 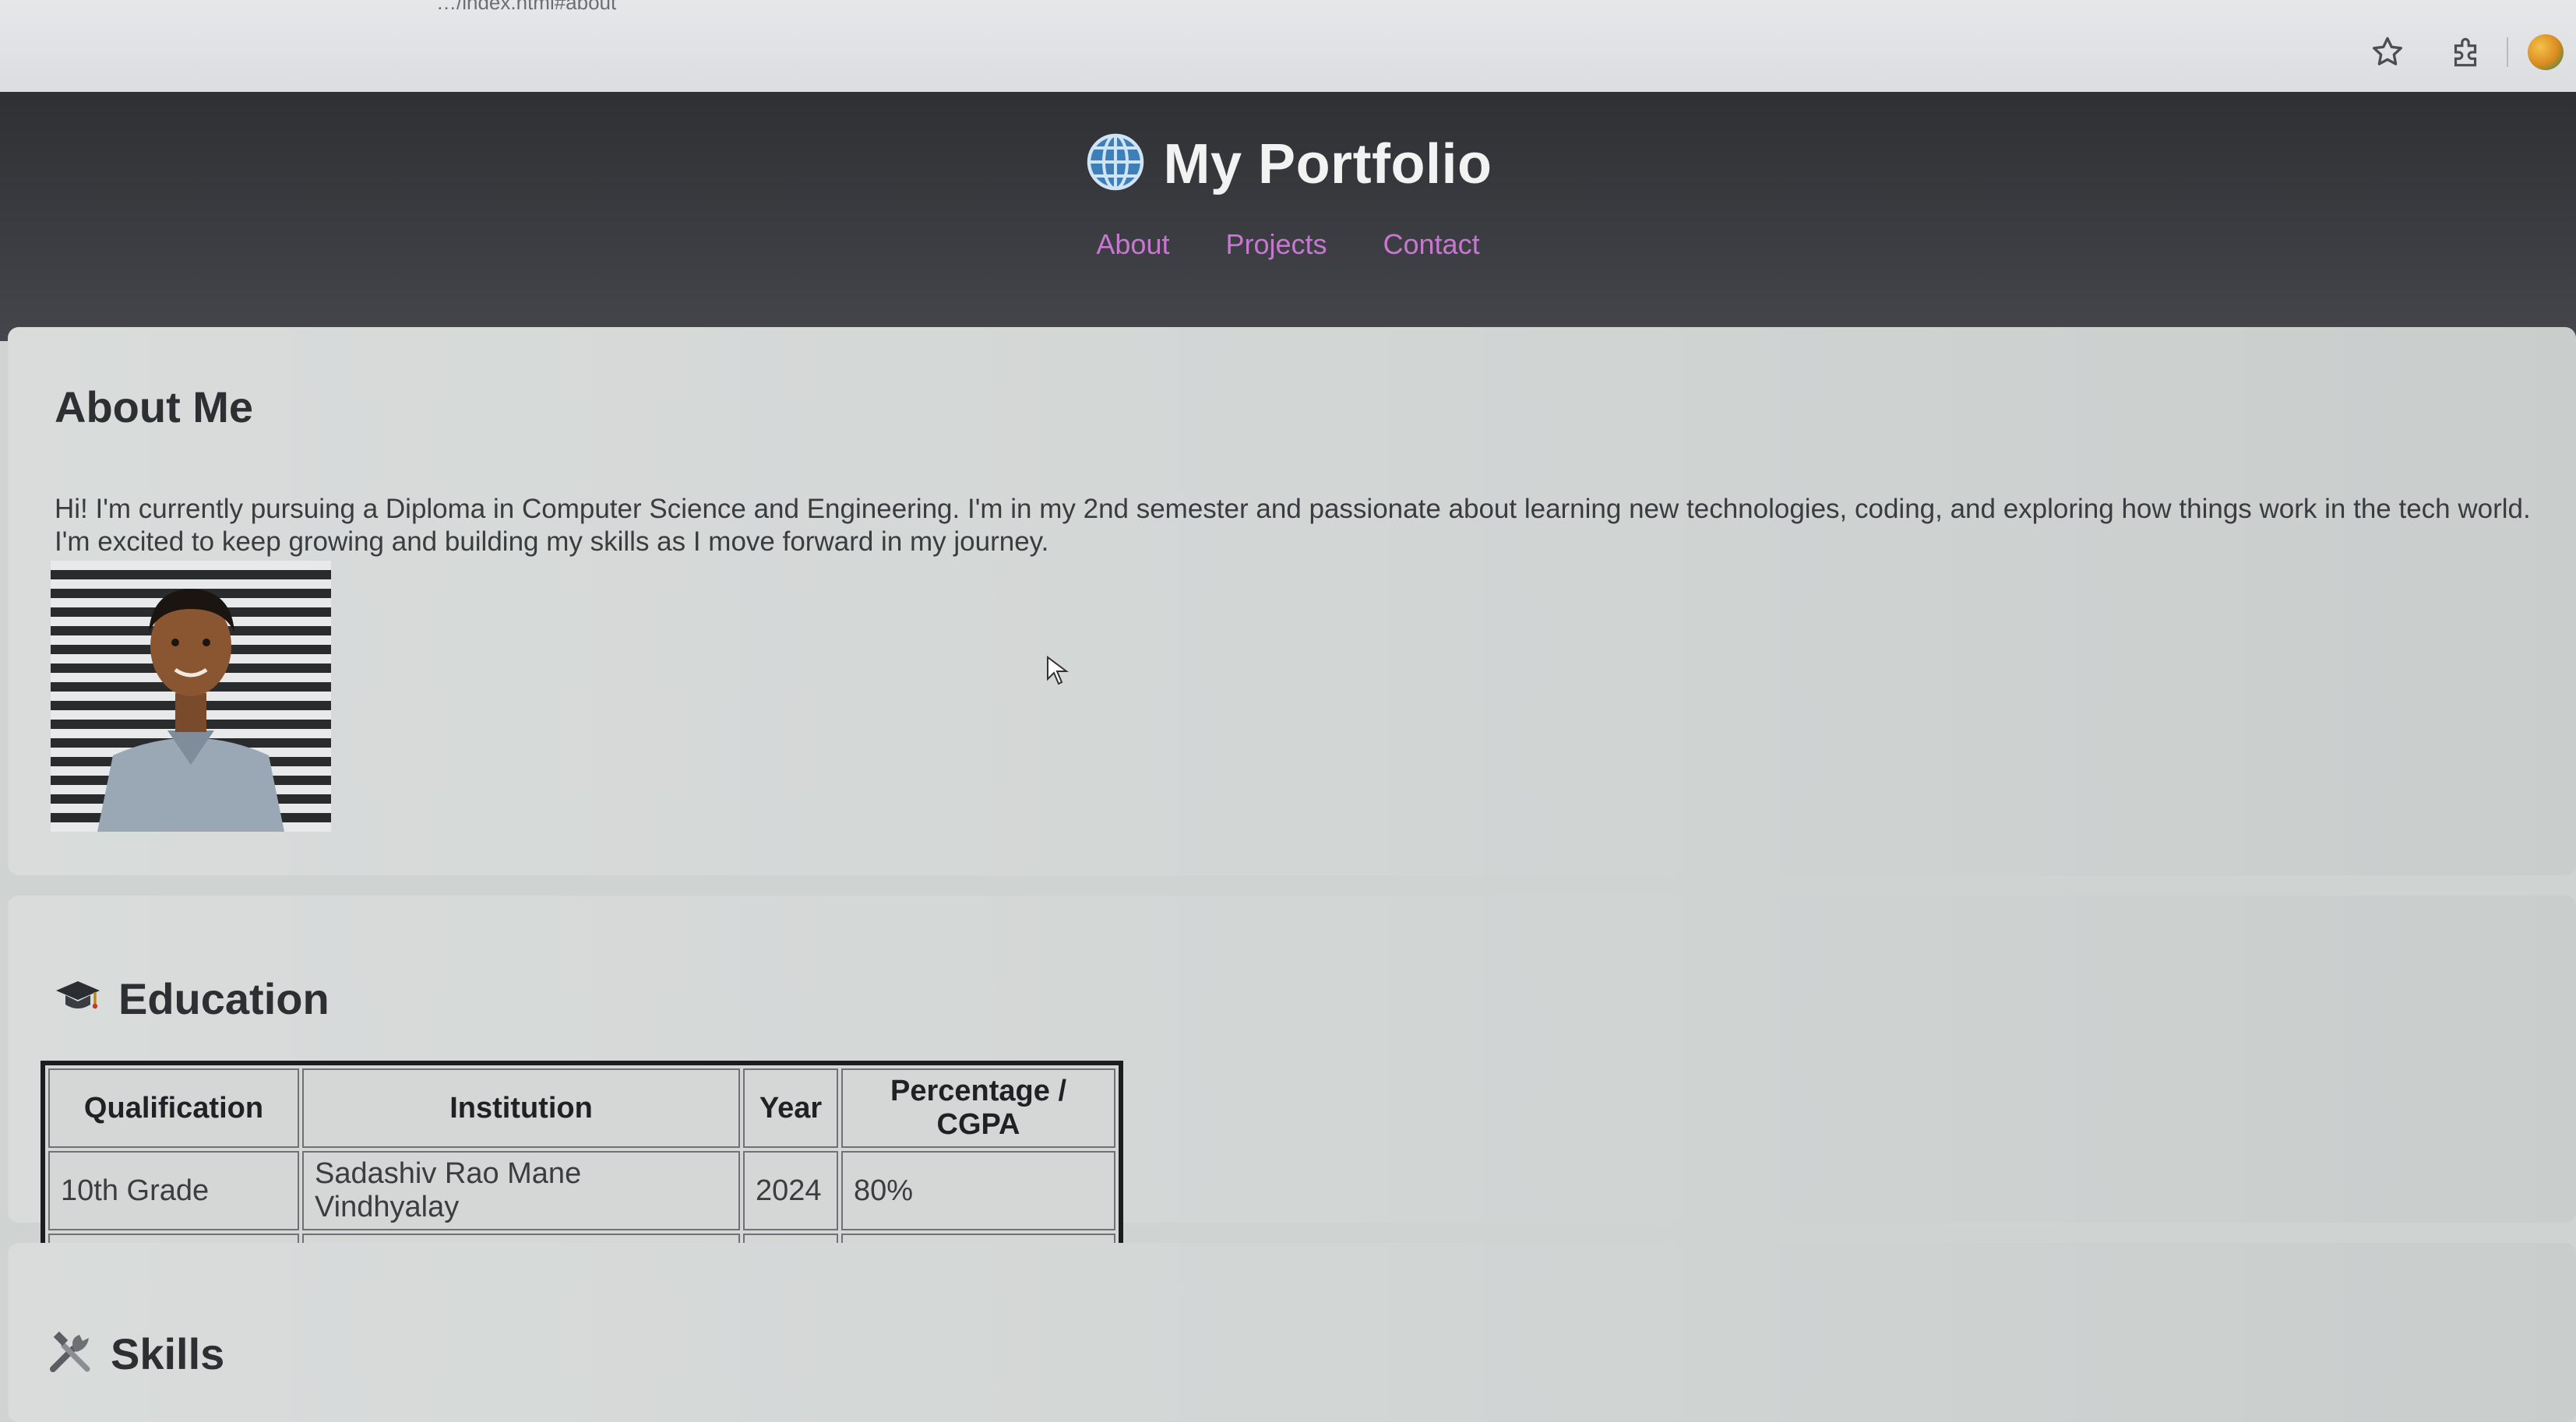 What do you see at coordinates (521, 1190) in the screenshot?
I see `table-cell: Sadashiv Rao Mane Vindhyalay` at bounding box center [521, 1190].